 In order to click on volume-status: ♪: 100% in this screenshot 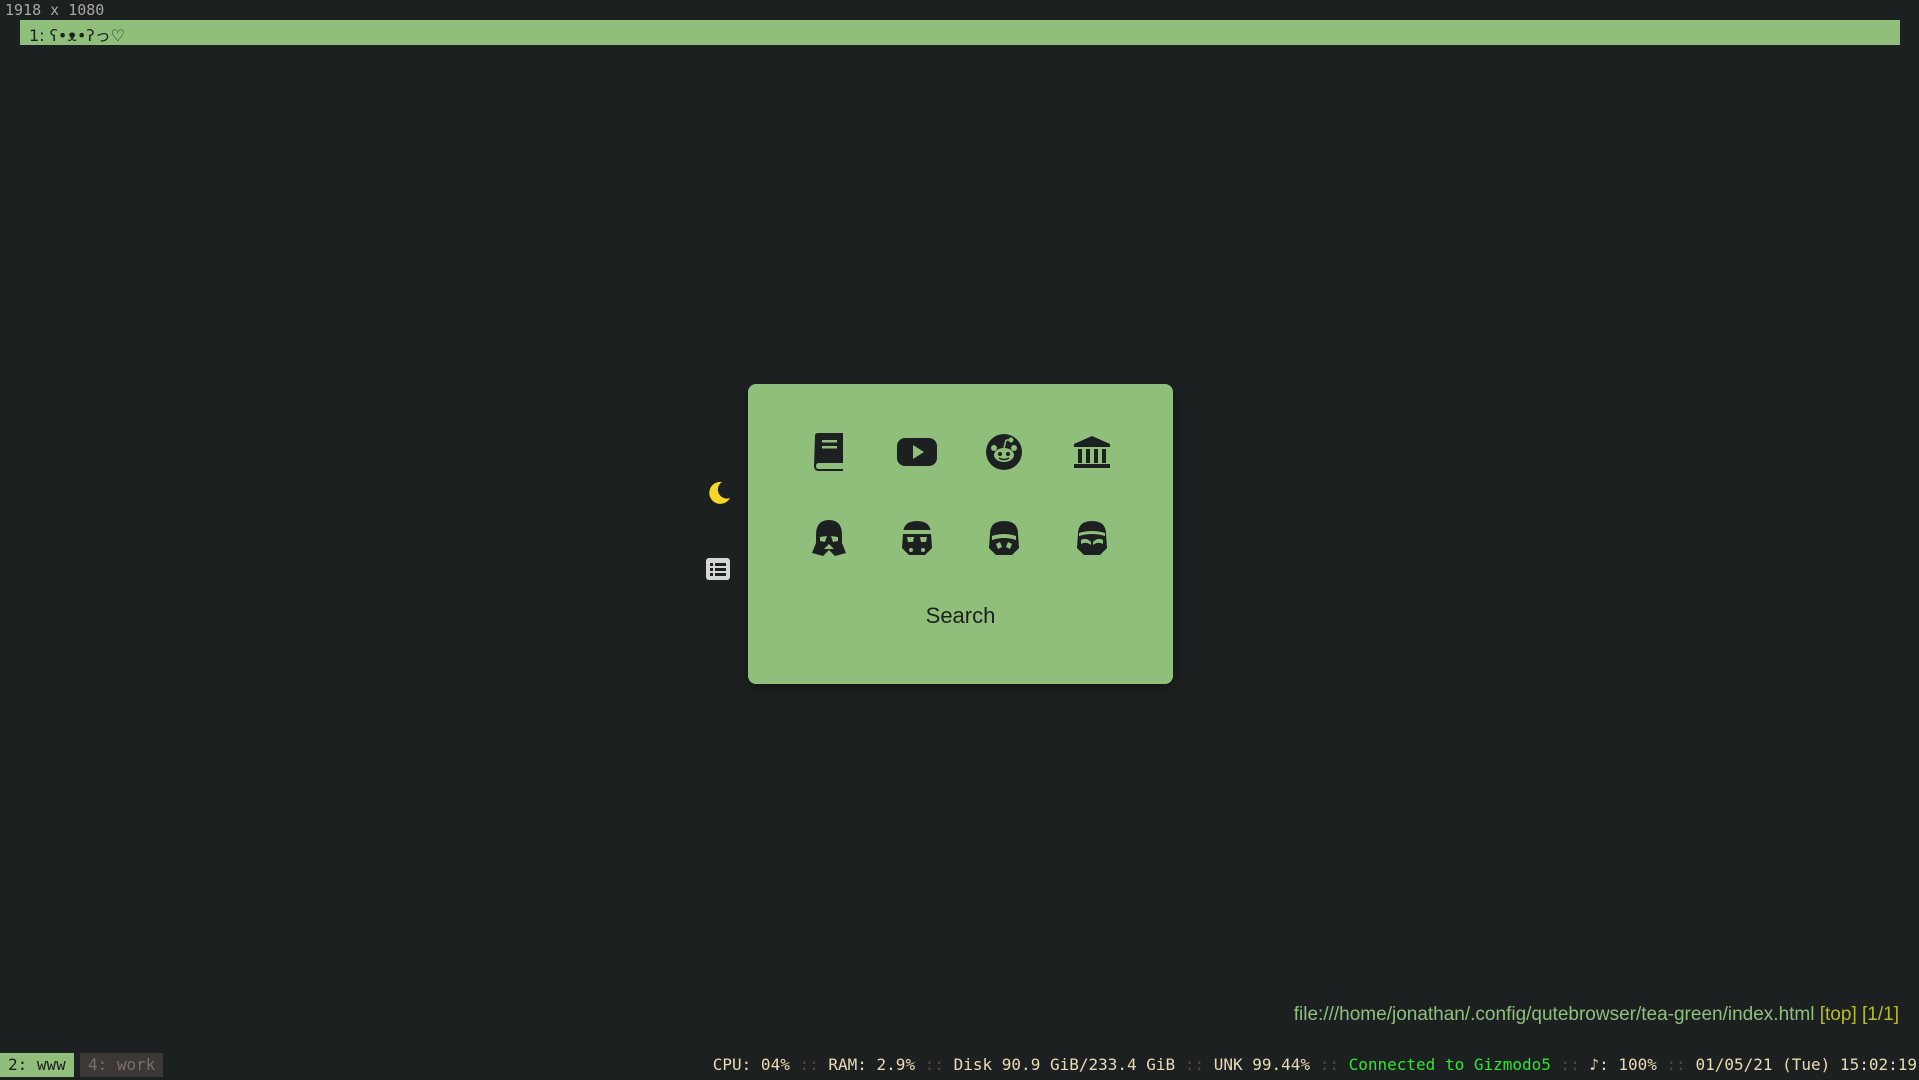, I will do `click(1623, 1064)`.